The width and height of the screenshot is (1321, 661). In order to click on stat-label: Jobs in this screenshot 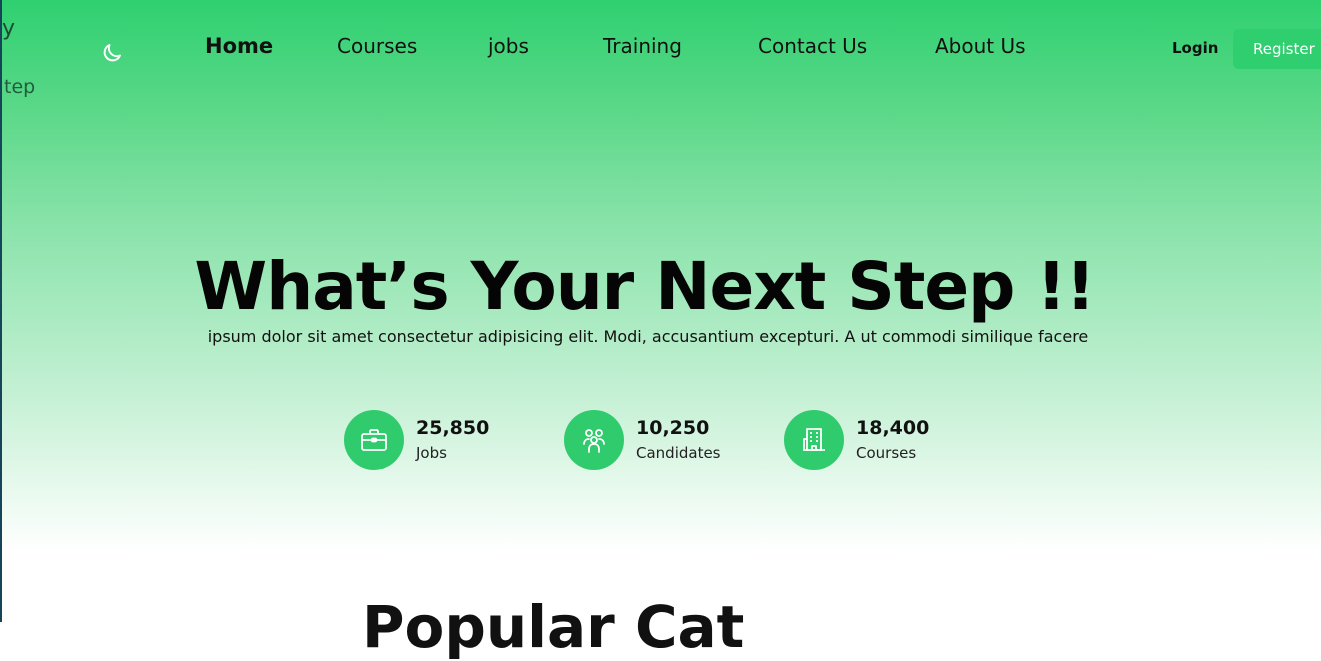, I will do `click(431, 453)`.